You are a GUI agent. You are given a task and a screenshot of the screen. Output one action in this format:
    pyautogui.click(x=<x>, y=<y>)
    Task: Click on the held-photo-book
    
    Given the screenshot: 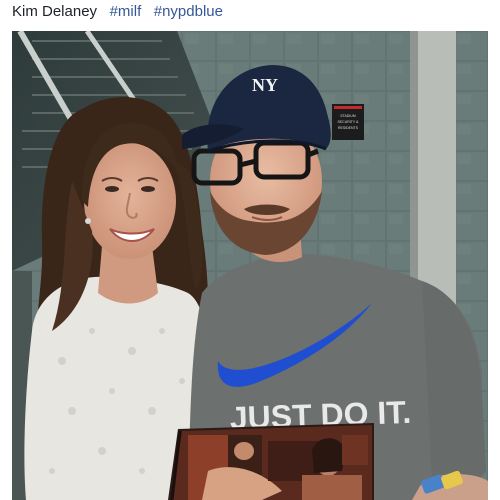 What is the action you would take?
    pyautogui.click(x=271, y=461)
    